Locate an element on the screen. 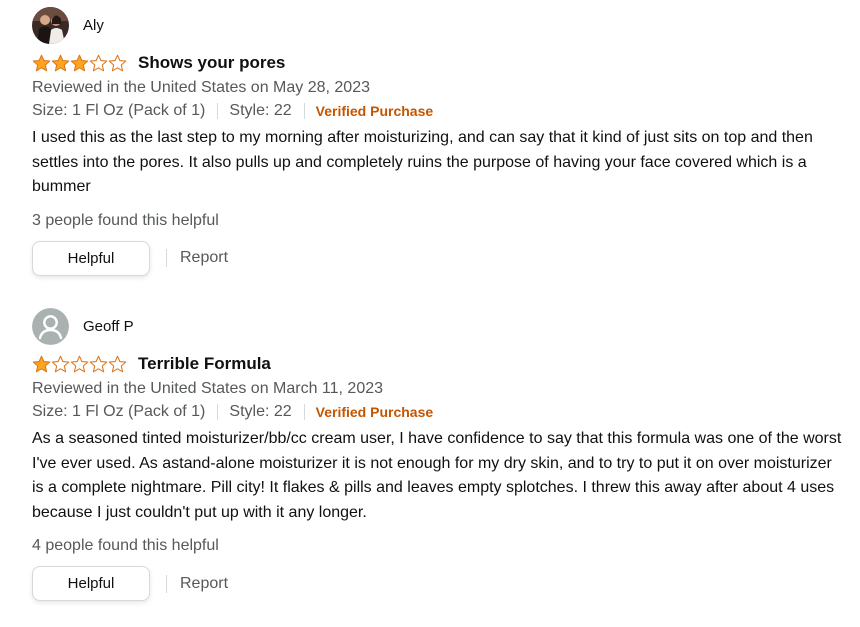 The image size is (860, 627). helpful-count: 3 people found this helpful is located at coordinates (125, 220).